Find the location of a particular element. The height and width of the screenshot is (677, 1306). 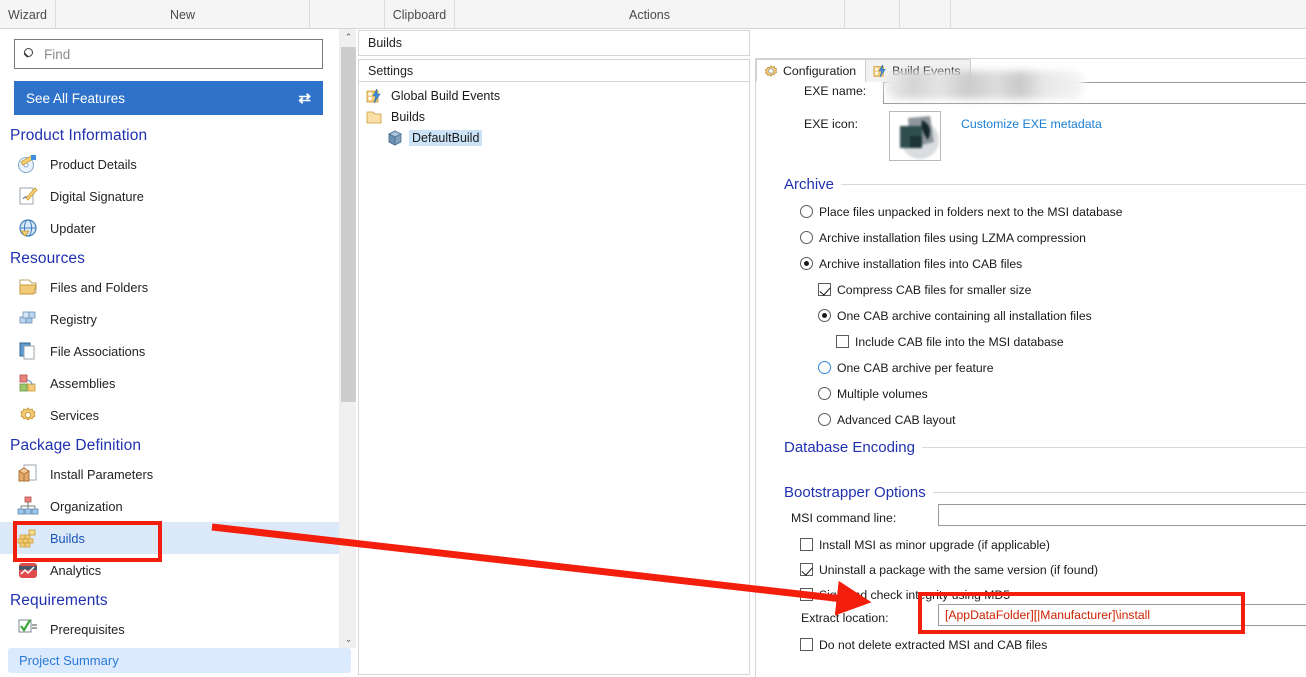

services-icon is located at coordinates (28, 415).